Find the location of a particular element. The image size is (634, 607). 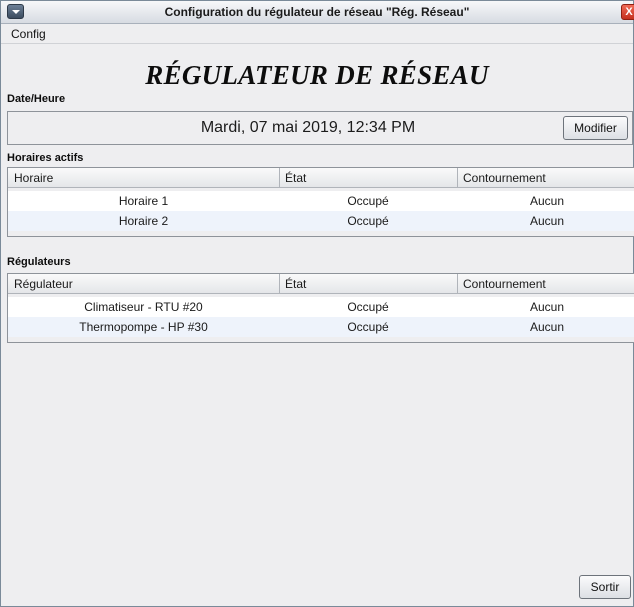

modify-button: Modifier is located at coordinates (595, 128).